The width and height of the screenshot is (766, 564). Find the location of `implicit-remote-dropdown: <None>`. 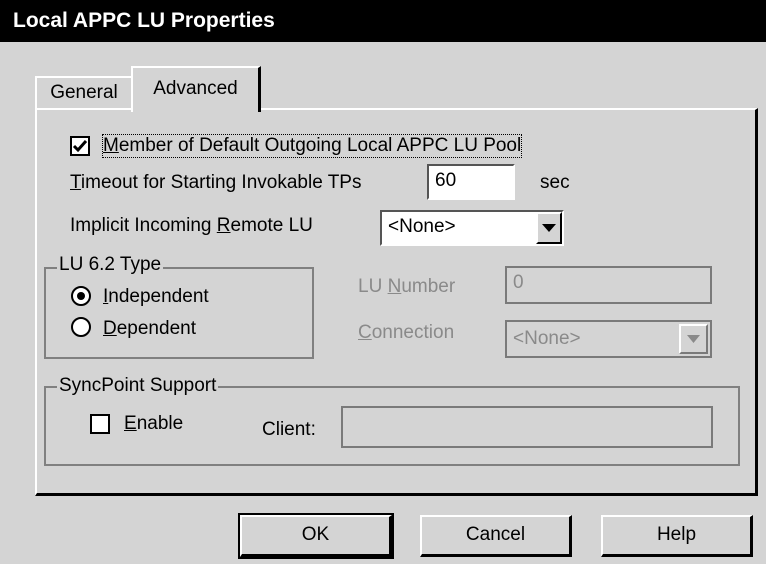

implicit-remote-dropdown: <None> is located at coordinates (472, 228).